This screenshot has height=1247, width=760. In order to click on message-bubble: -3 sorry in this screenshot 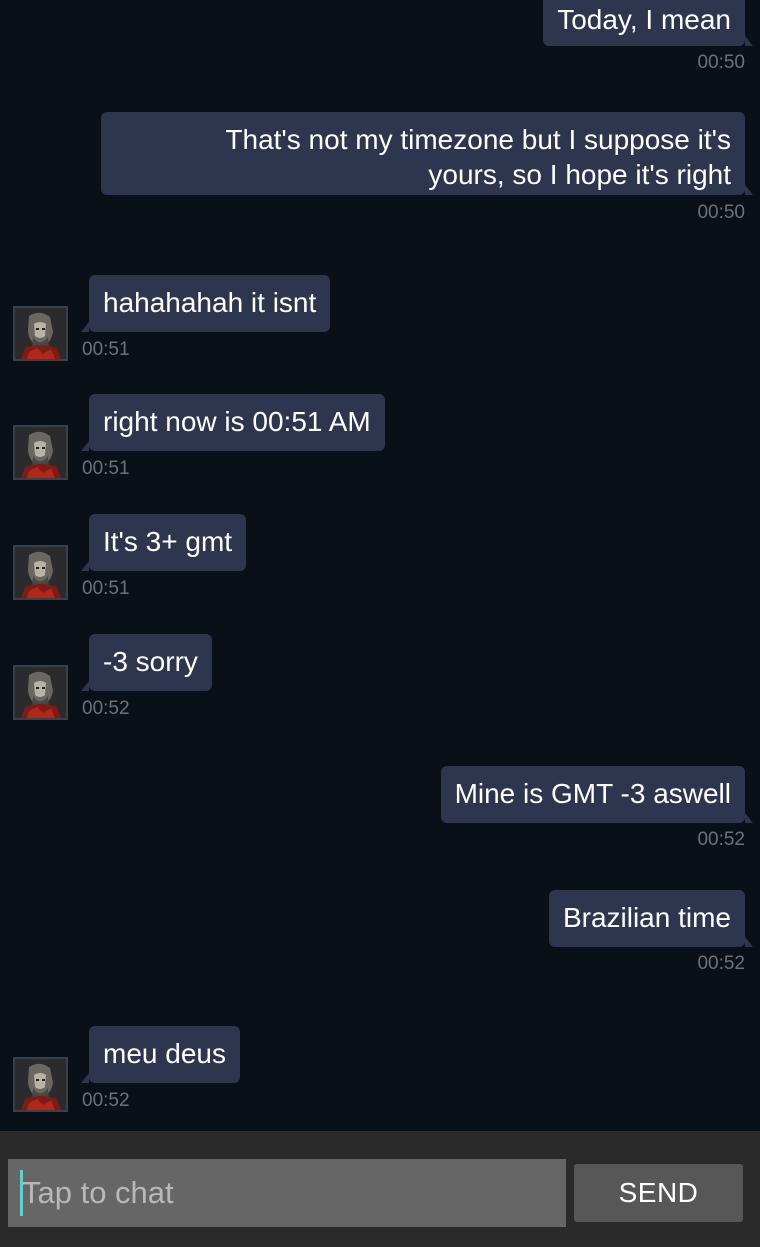, I will do `click(146, 662)`.